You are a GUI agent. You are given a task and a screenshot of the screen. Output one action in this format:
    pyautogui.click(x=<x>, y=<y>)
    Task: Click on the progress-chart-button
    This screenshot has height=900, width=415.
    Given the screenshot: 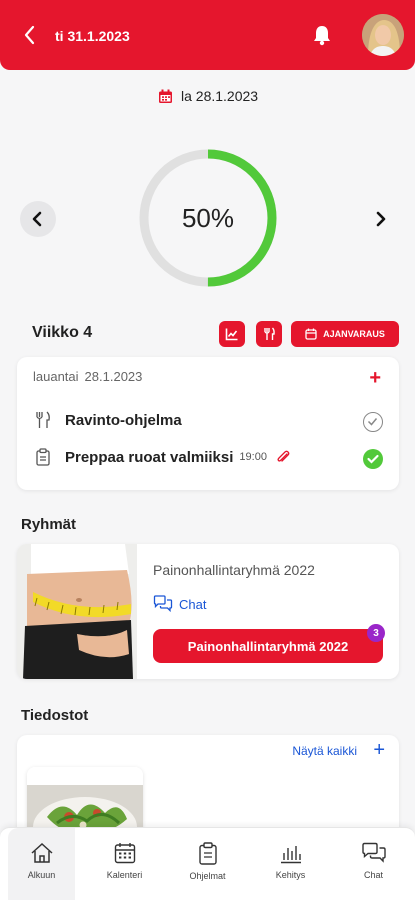 What is the action you would take?
    pyautogui.click(x=232, y=334)
    